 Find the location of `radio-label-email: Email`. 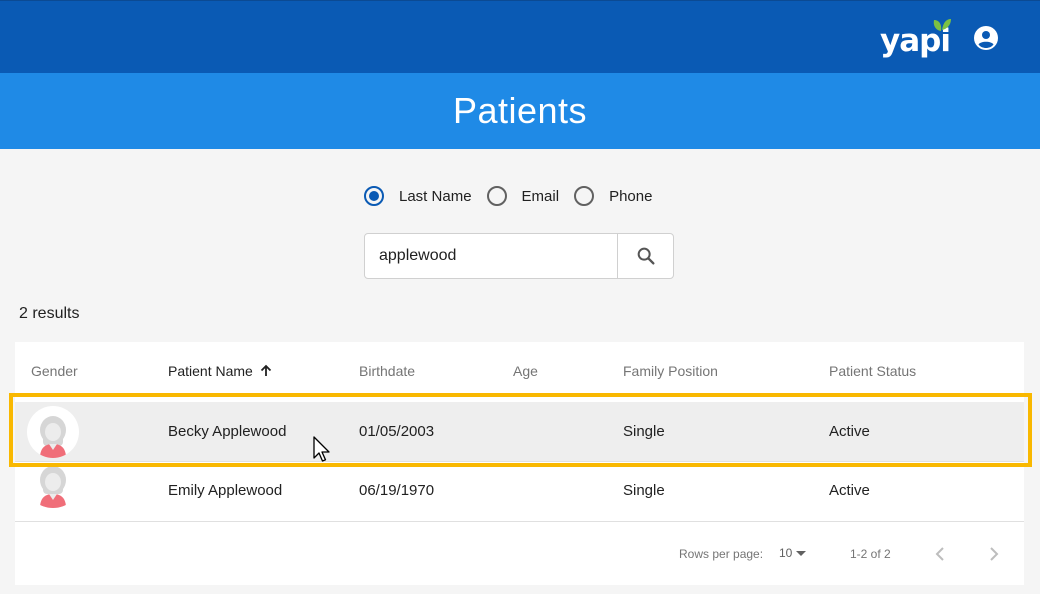

radio-label-email: Email is located at coordinates (540, 196).